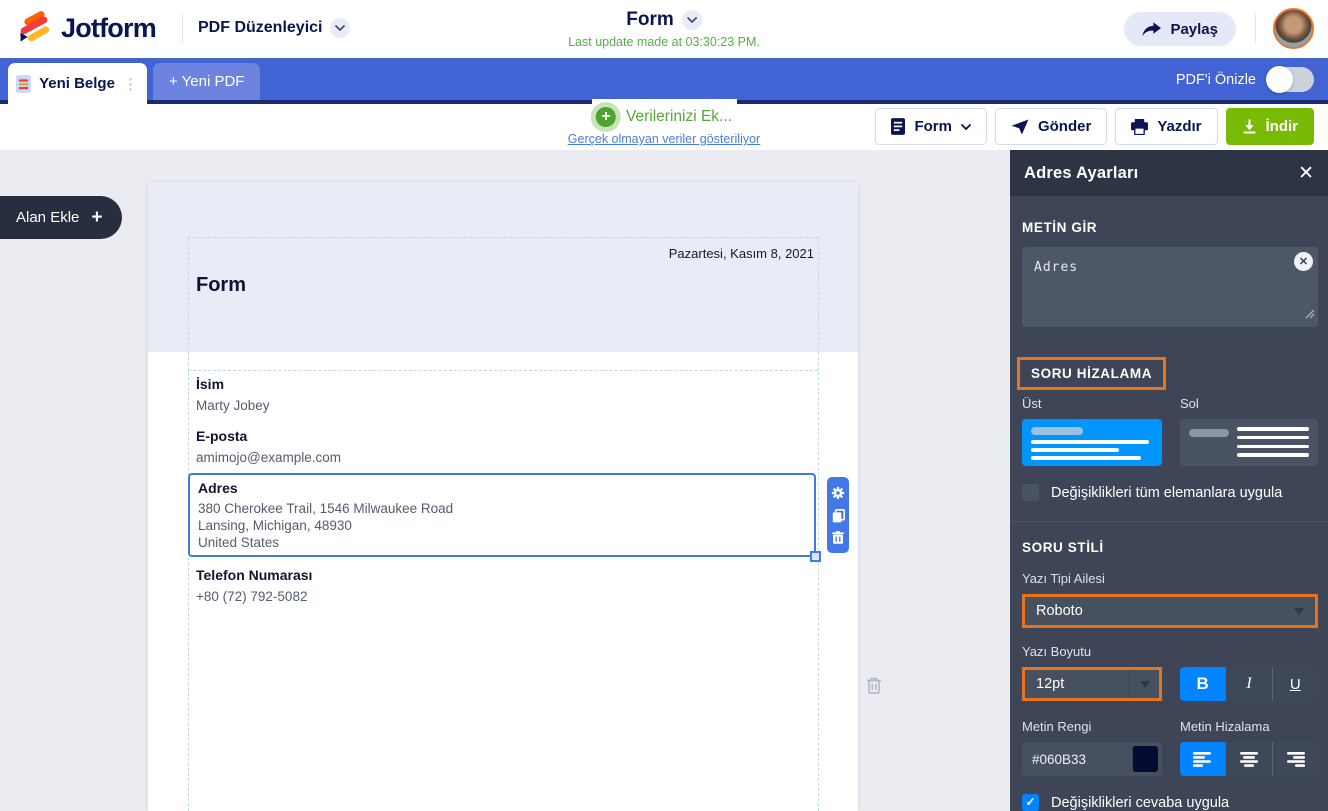 This screenshot has height=811, width=1328. What do you see at coordinates (1170, 611) in the screenshot?
I see `font-family-select: Roboto` at bounding box center [1170, 611].